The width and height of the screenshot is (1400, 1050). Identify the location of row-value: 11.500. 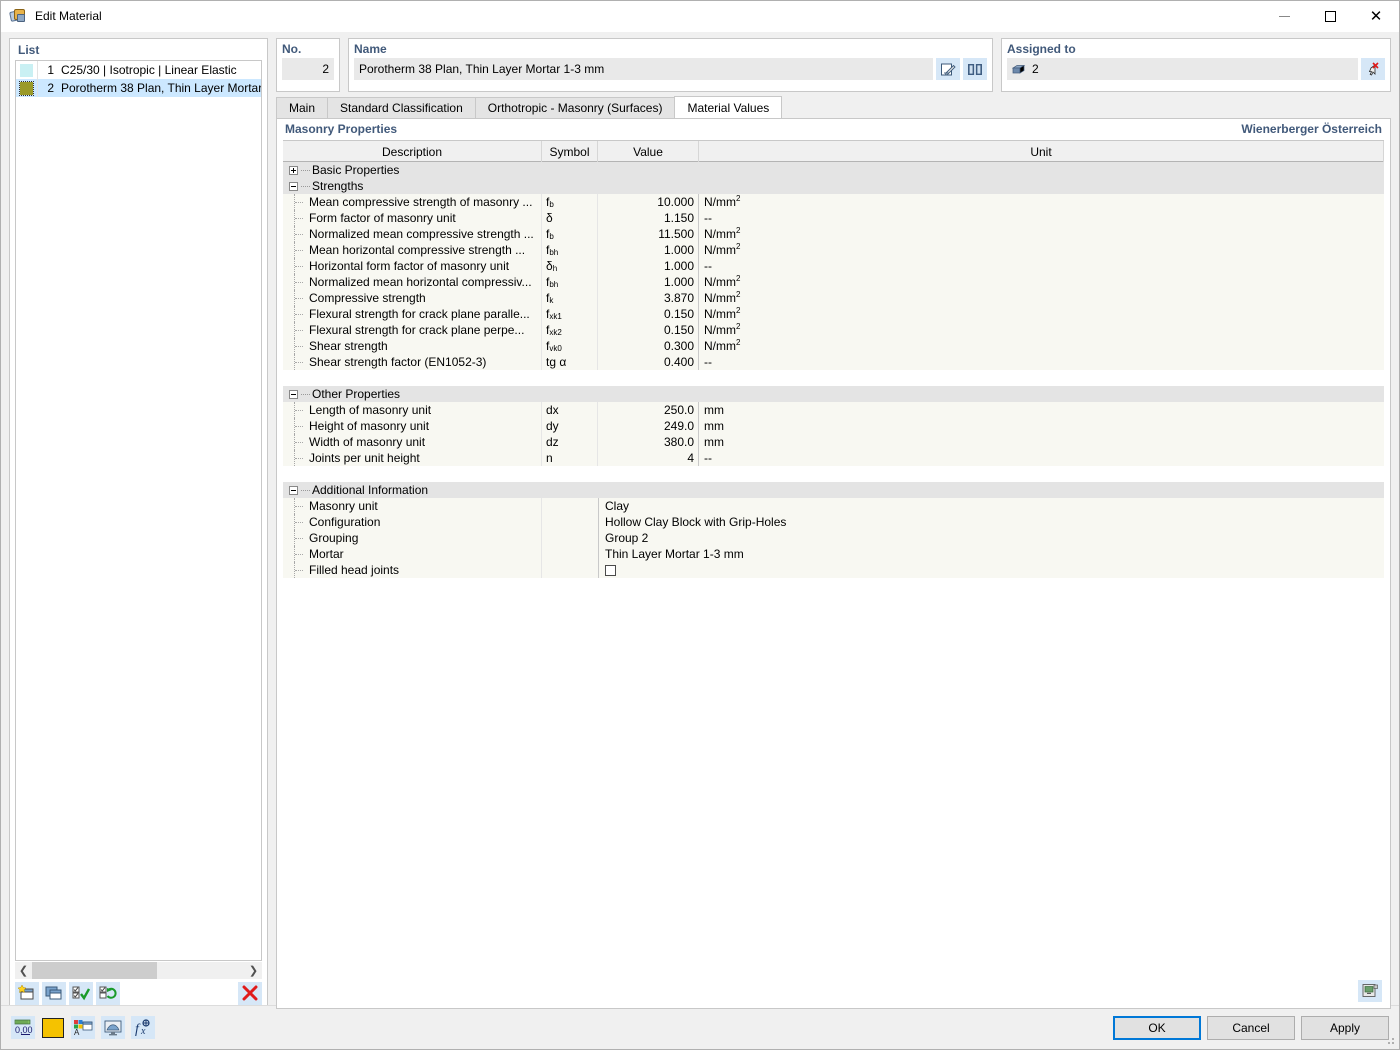
(648, 234).